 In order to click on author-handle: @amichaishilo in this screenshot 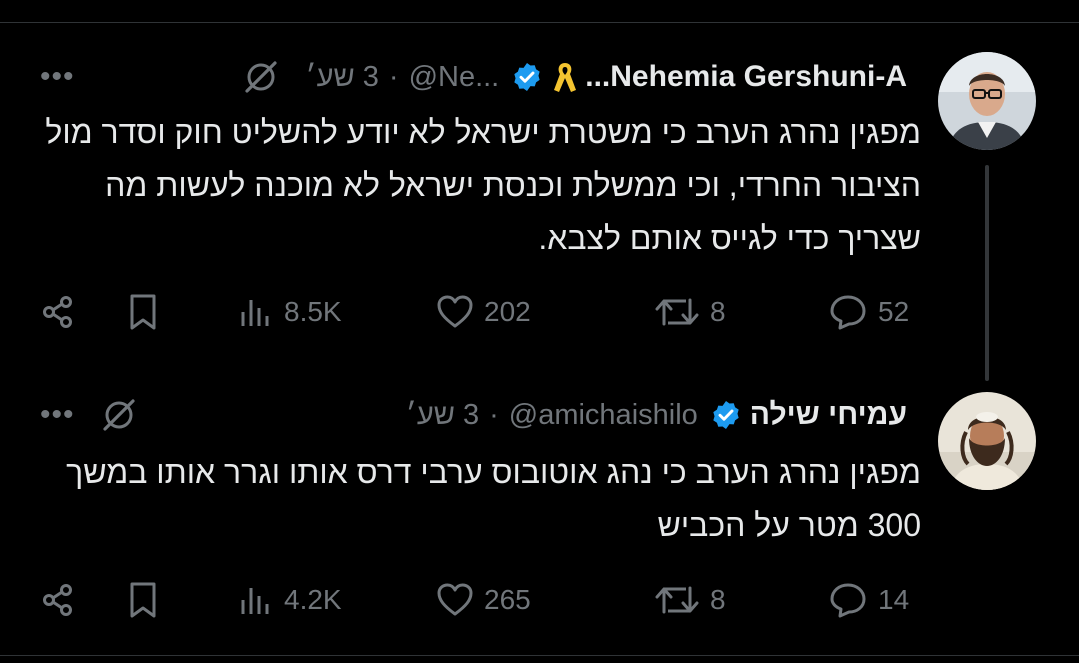, I will do `click(603, 415)`.